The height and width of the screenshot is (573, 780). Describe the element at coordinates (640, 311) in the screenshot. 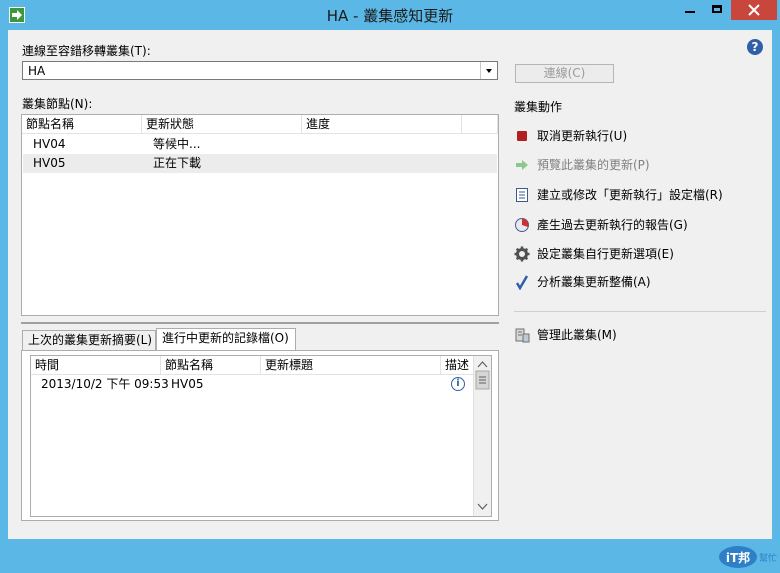

I see `actions-divider` at that location.